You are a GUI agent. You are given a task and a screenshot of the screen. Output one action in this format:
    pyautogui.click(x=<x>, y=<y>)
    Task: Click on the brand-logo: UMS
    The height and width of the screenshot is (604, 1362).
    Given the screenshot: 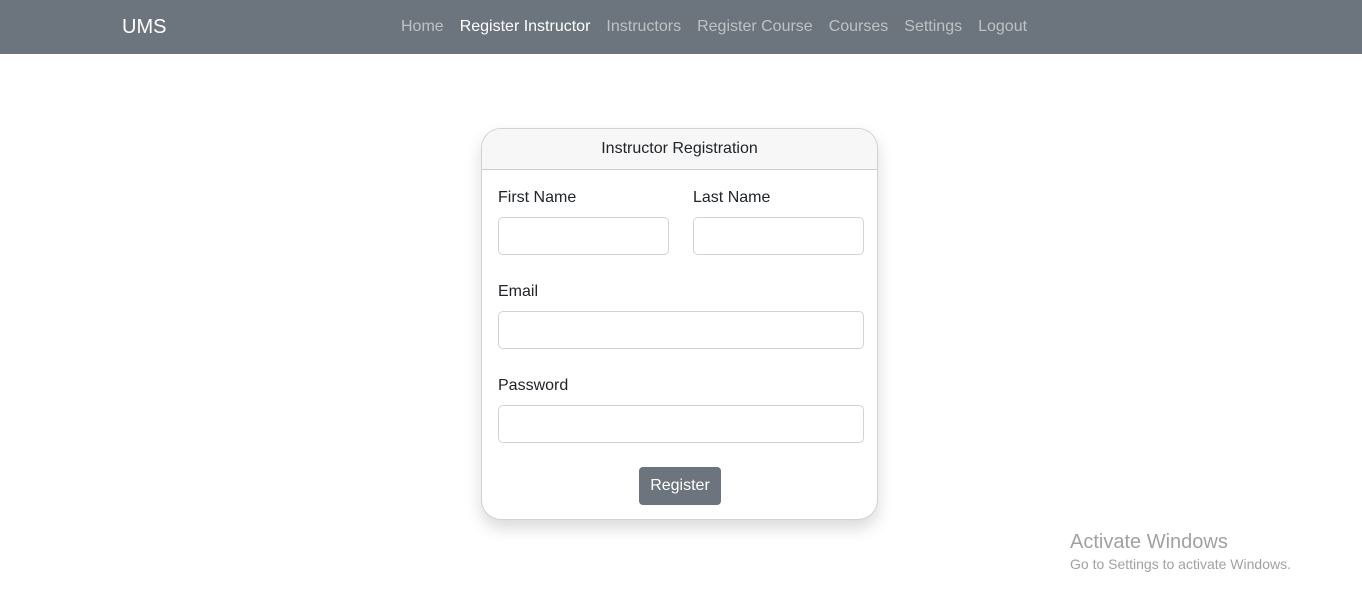 What is the action you would take?
    pyautogui.click(x=144, y=27)
    